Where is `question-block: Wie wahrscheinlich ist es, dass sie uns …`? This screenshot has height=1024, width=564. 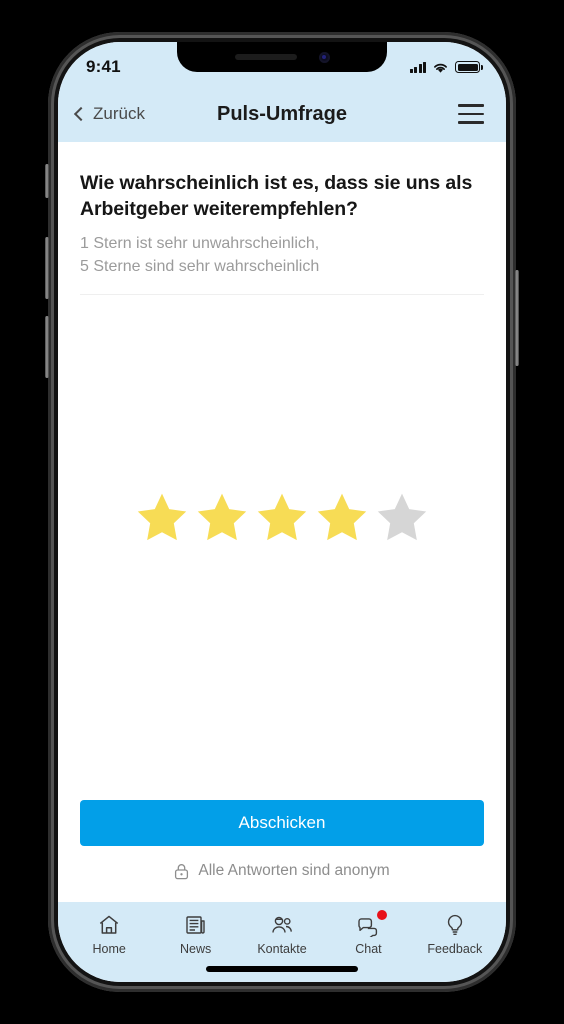
question-block: Wie wahrscheinlich ist es, dass sie uns … is located at coordinates (282, 218).